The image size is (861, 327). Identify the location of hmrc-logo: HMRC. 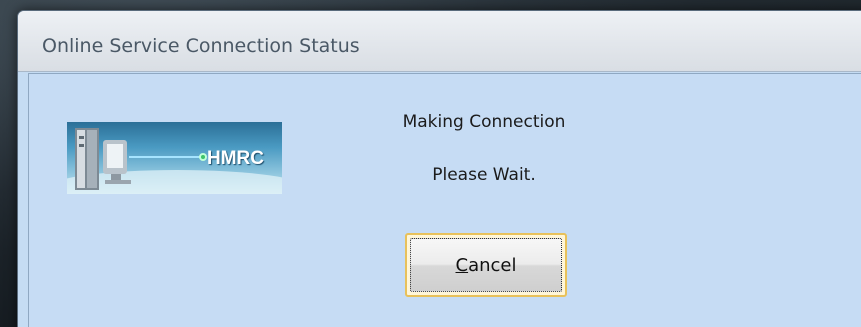
(174, 158).